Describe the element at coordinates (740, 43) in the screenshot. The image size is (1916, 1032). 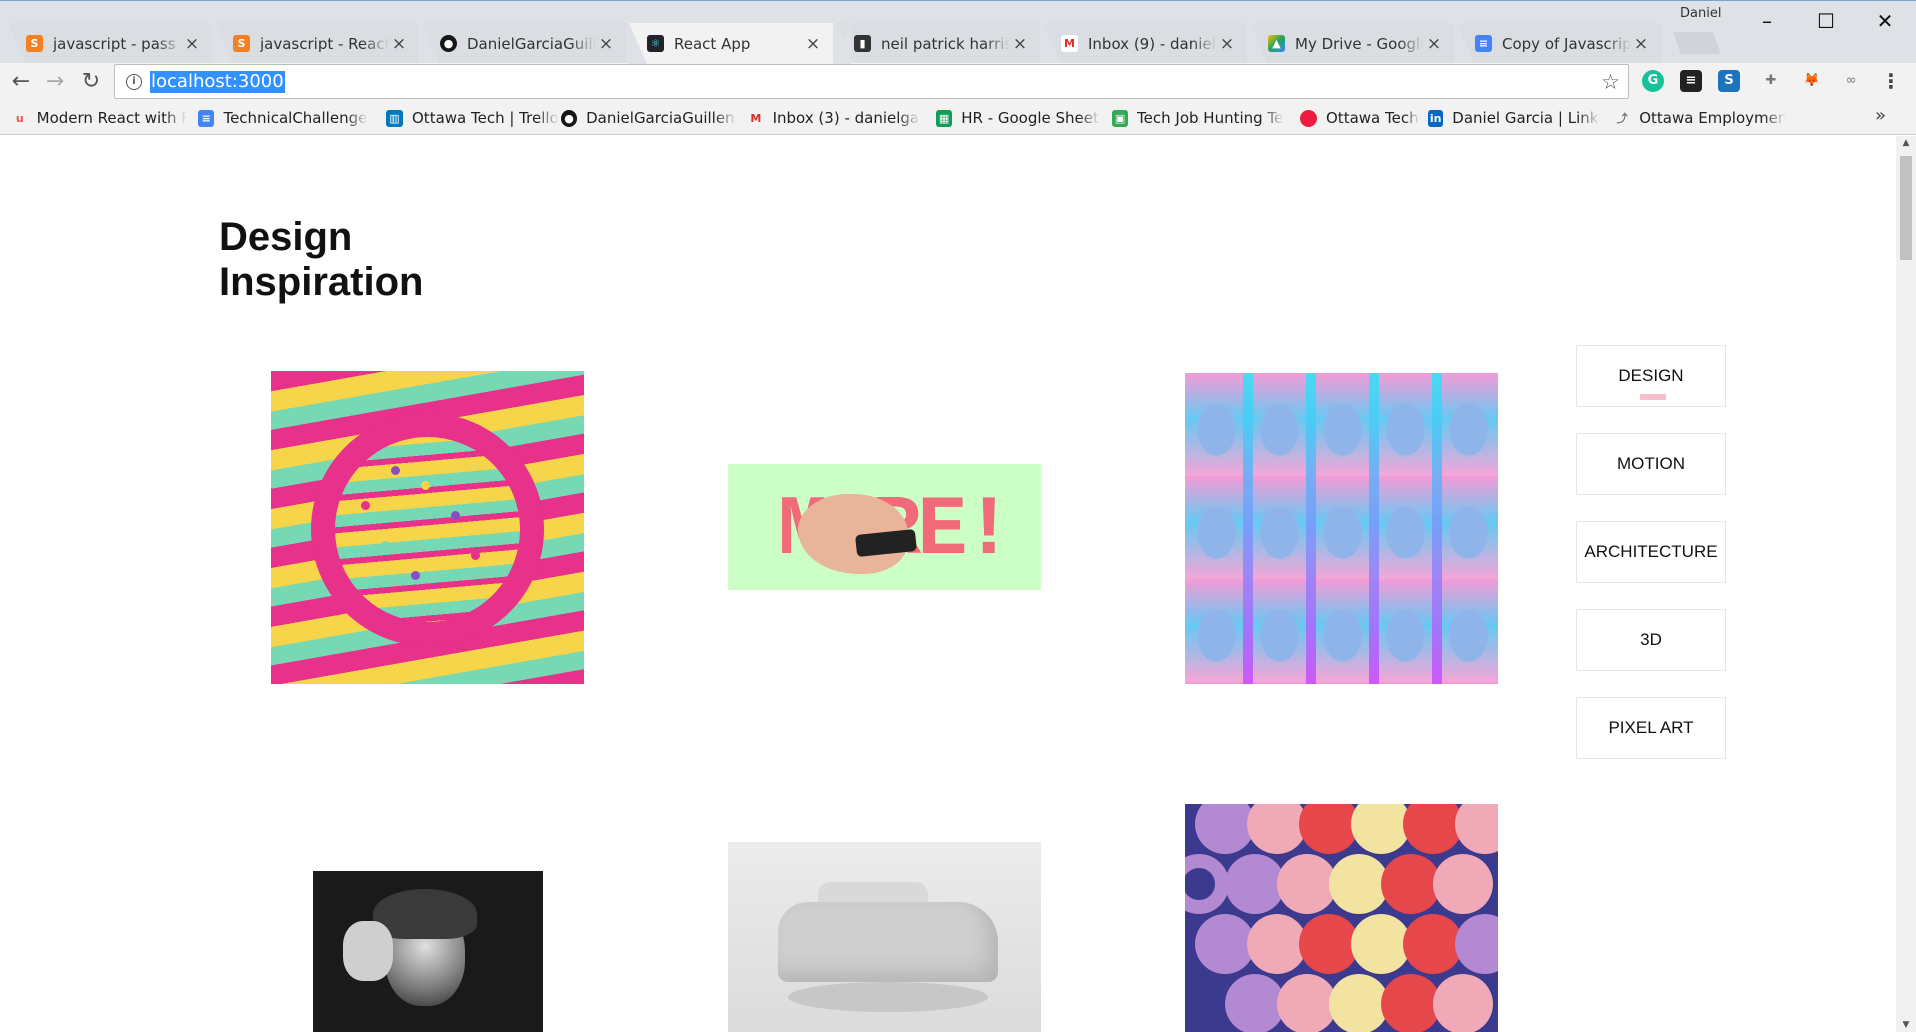
I see `tab-react-app: ⚛ React App ×` at that location.